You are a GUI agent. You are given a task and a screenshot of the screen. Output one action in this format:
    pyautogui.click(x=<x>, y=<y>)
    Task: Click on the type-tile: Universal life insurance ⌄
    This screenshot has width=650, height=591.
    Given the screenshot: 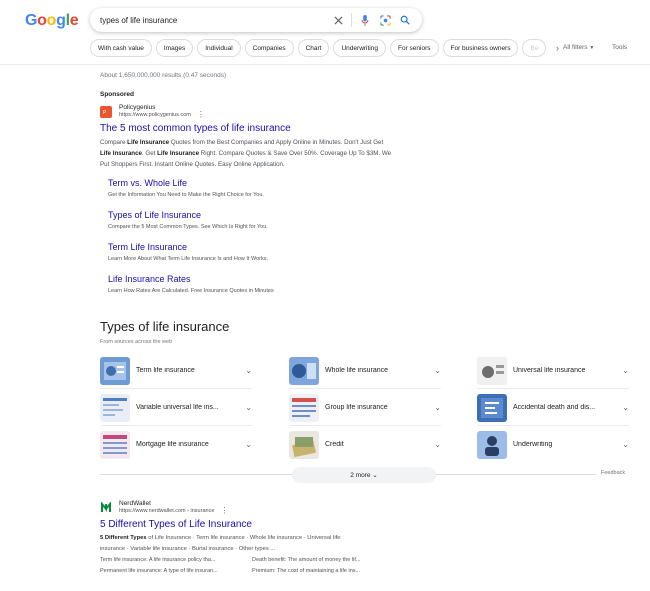 What is the action you would take?
    pyautogui.click(x=553, y=370)
    